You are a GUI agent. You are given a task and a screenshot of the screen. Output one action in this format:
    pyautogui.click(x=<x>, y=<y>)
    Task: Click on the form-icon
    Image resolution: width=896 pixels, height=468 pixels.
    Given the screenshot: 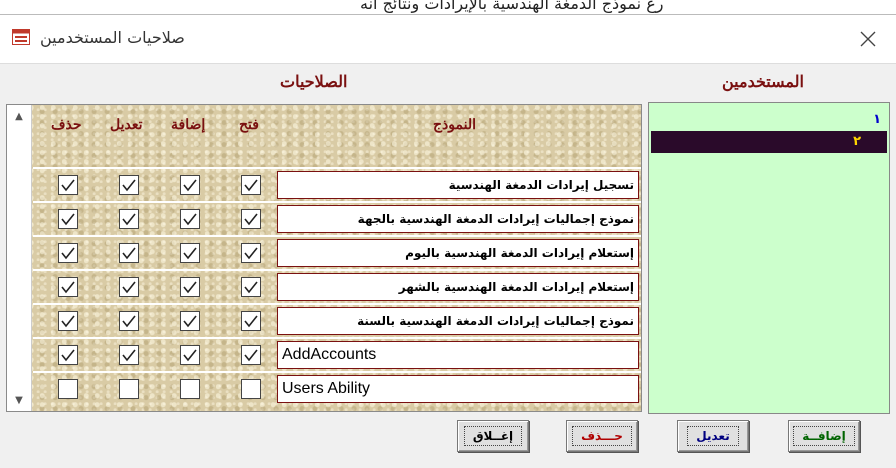 What is the action you would take?
    pyautogui.click(x=21, y=37)
    